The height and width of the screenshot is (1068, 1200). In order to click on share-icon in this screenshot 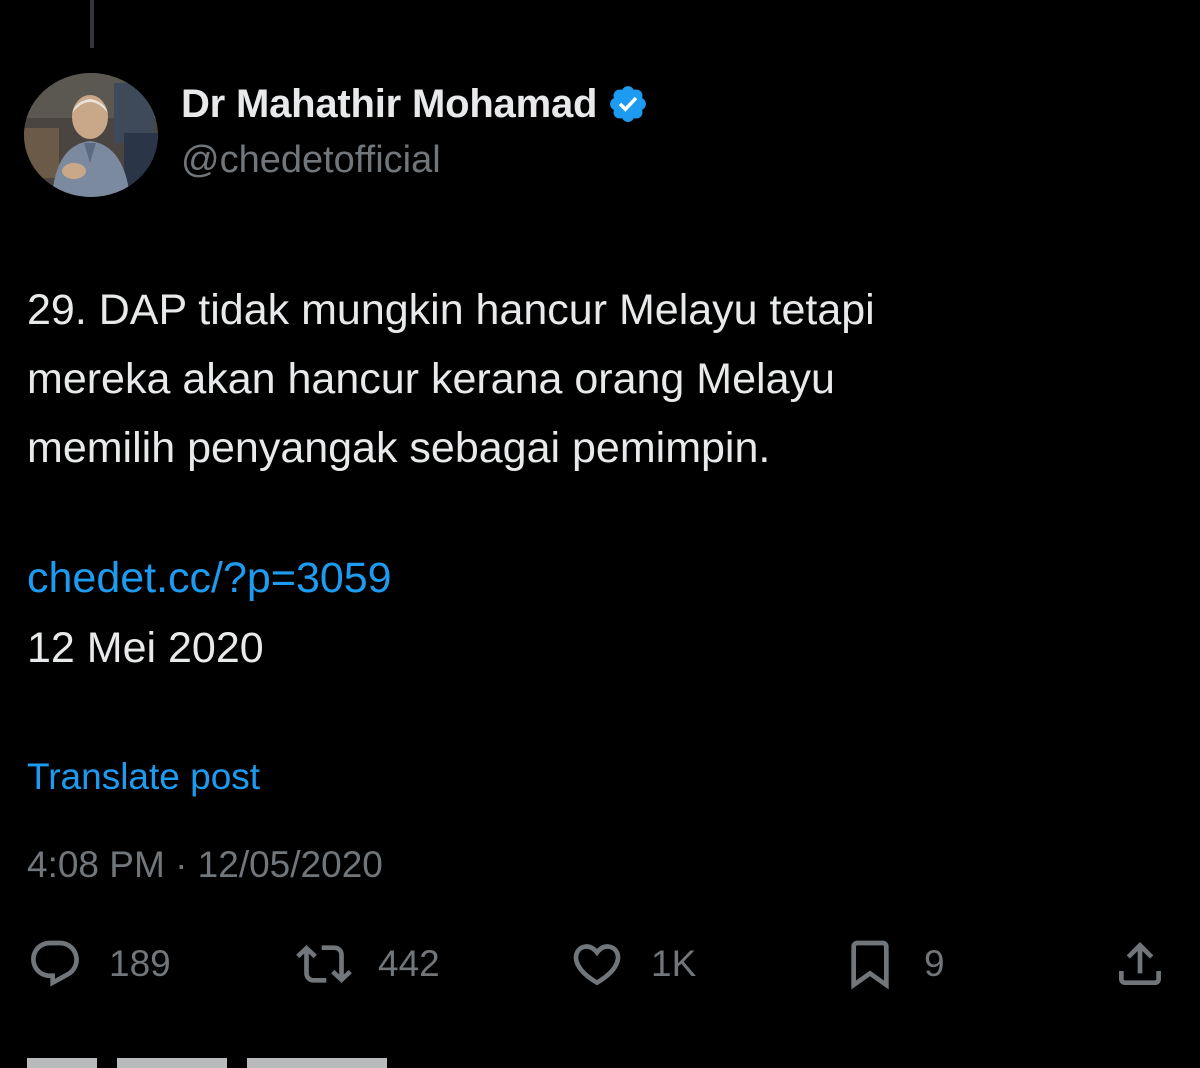, I will do `click(1140, 963)`.